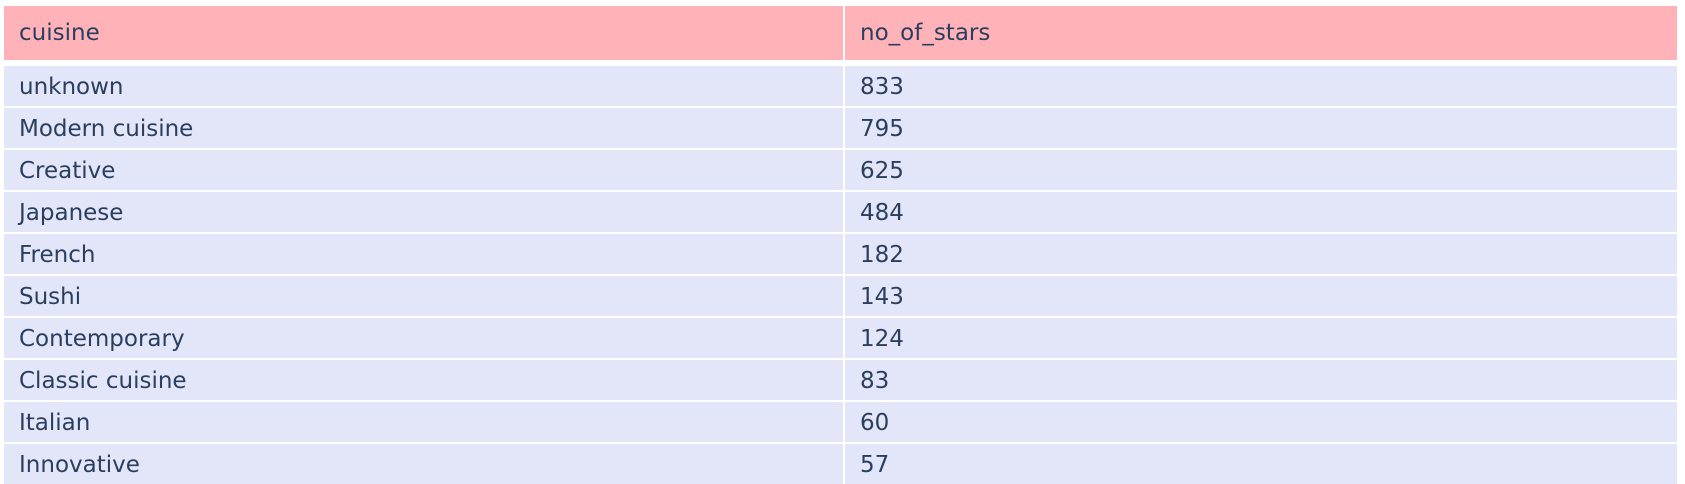 The height and width of the screenshot is (484, 1685). I want to click on table-cell-no-of-stars: 795, so click(1260, 127).